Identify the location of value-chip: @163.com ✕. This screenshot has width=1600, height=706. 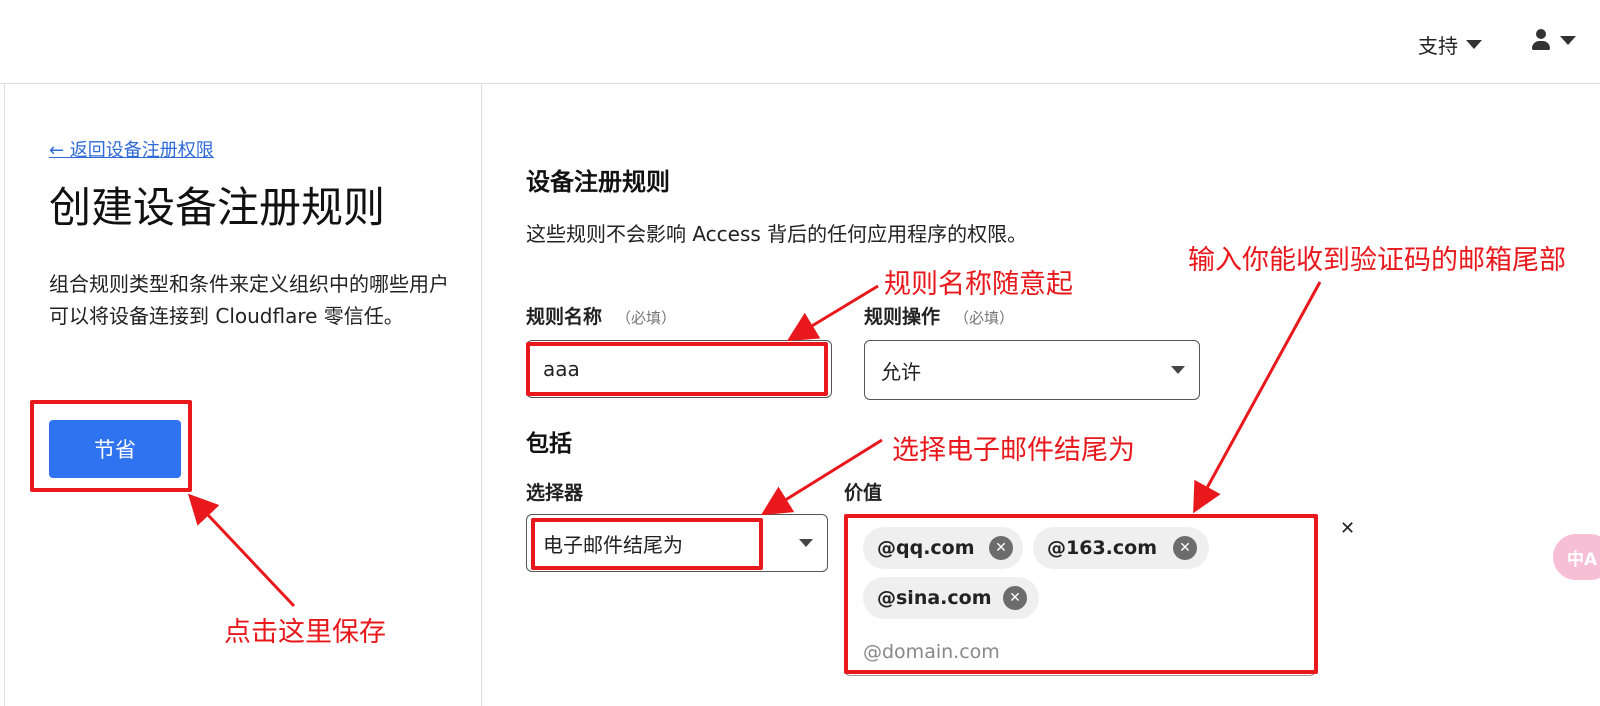
(1121, 548).